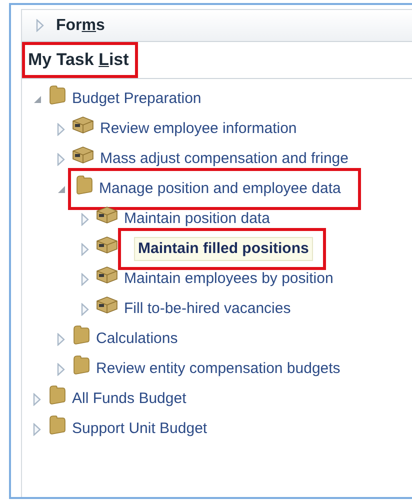 This screenshot has height=504, width=412. I want to click on section-title: Forms, so click(80, 26).